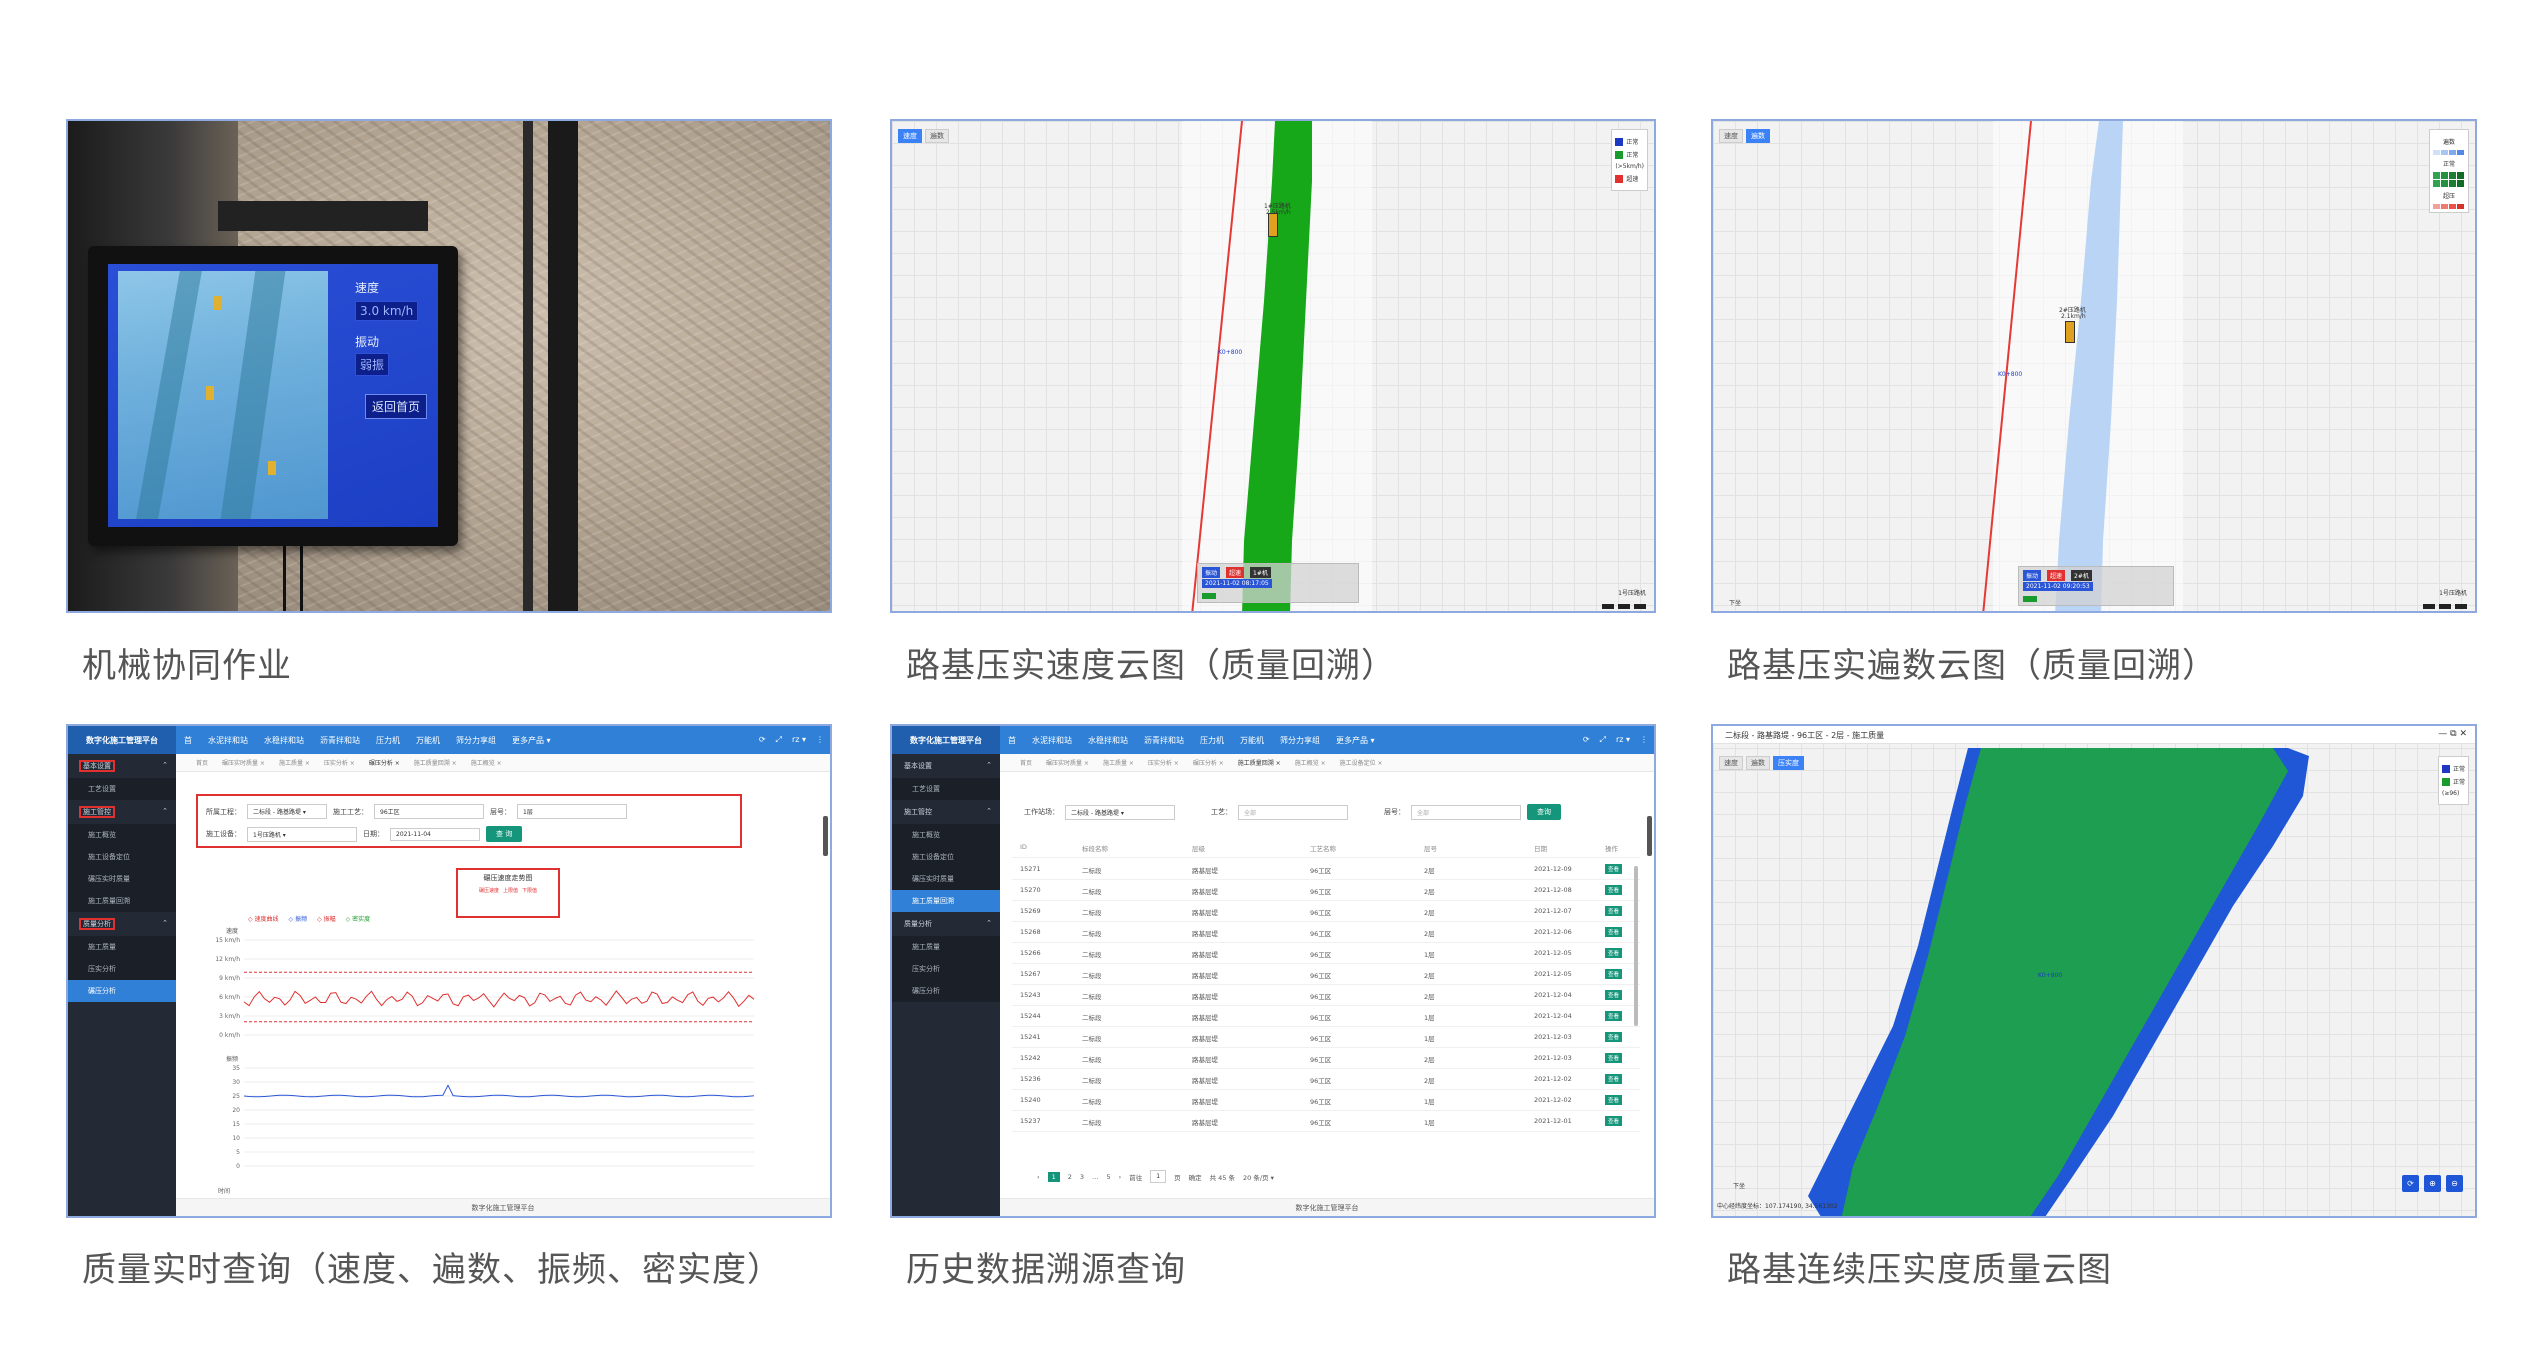 The width and height of the screenshot is (2522, 1367). What do you see at coordinates (1082, 1177) in the screenshot?
I see `page-number: 3` at bounding box center [1082, 1177].